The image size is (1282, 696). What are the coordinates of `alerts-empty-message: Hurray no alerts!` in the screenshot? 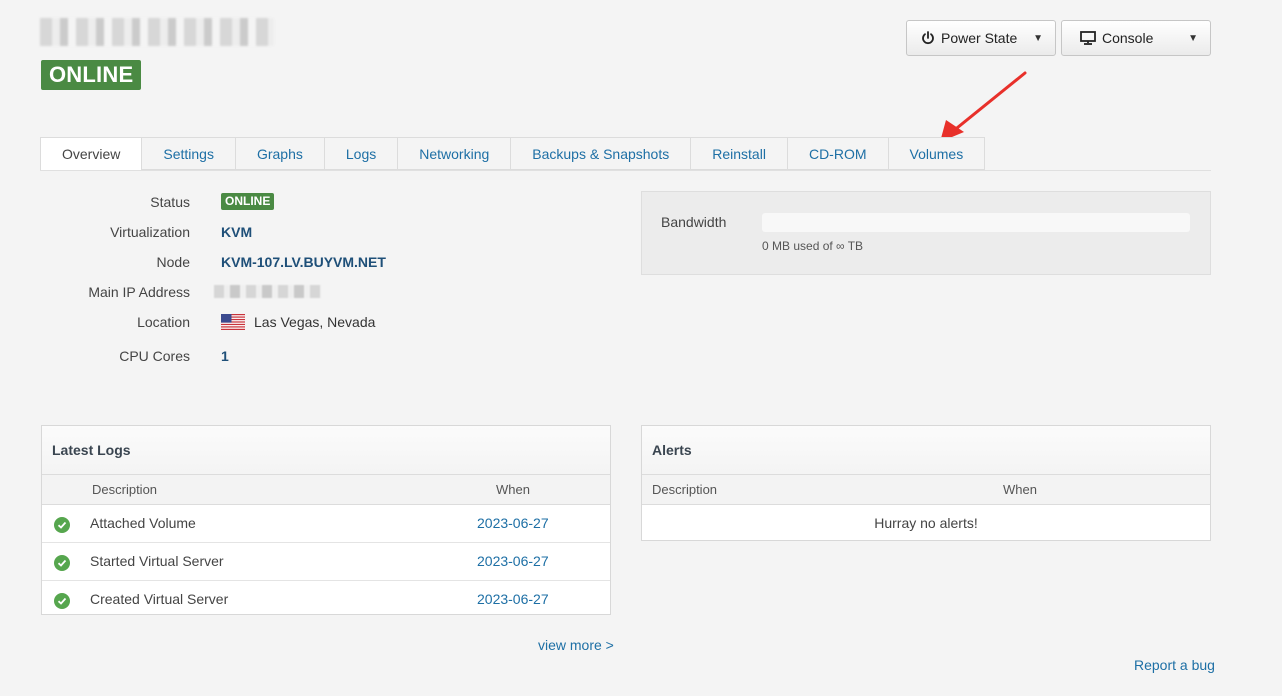 It's located at (926, 523).